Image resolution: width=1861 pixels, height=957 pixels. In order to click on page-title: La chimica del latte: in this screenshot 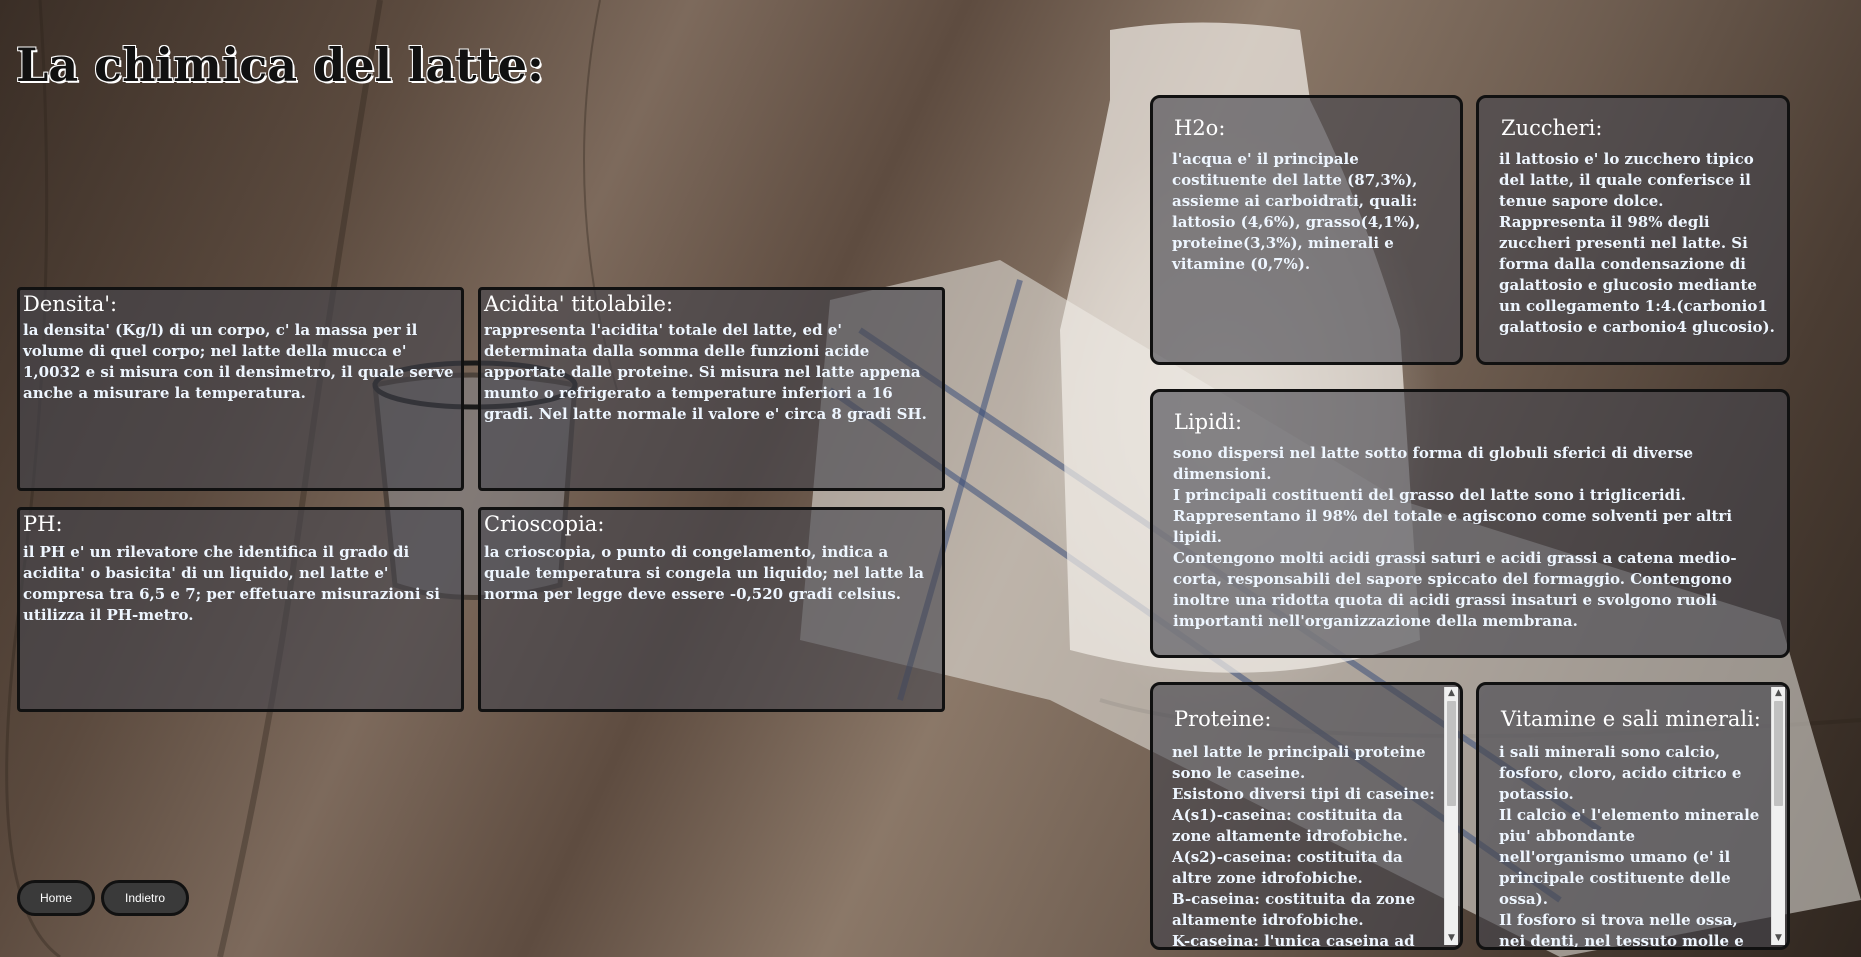, I will do `click(280, 65)`.